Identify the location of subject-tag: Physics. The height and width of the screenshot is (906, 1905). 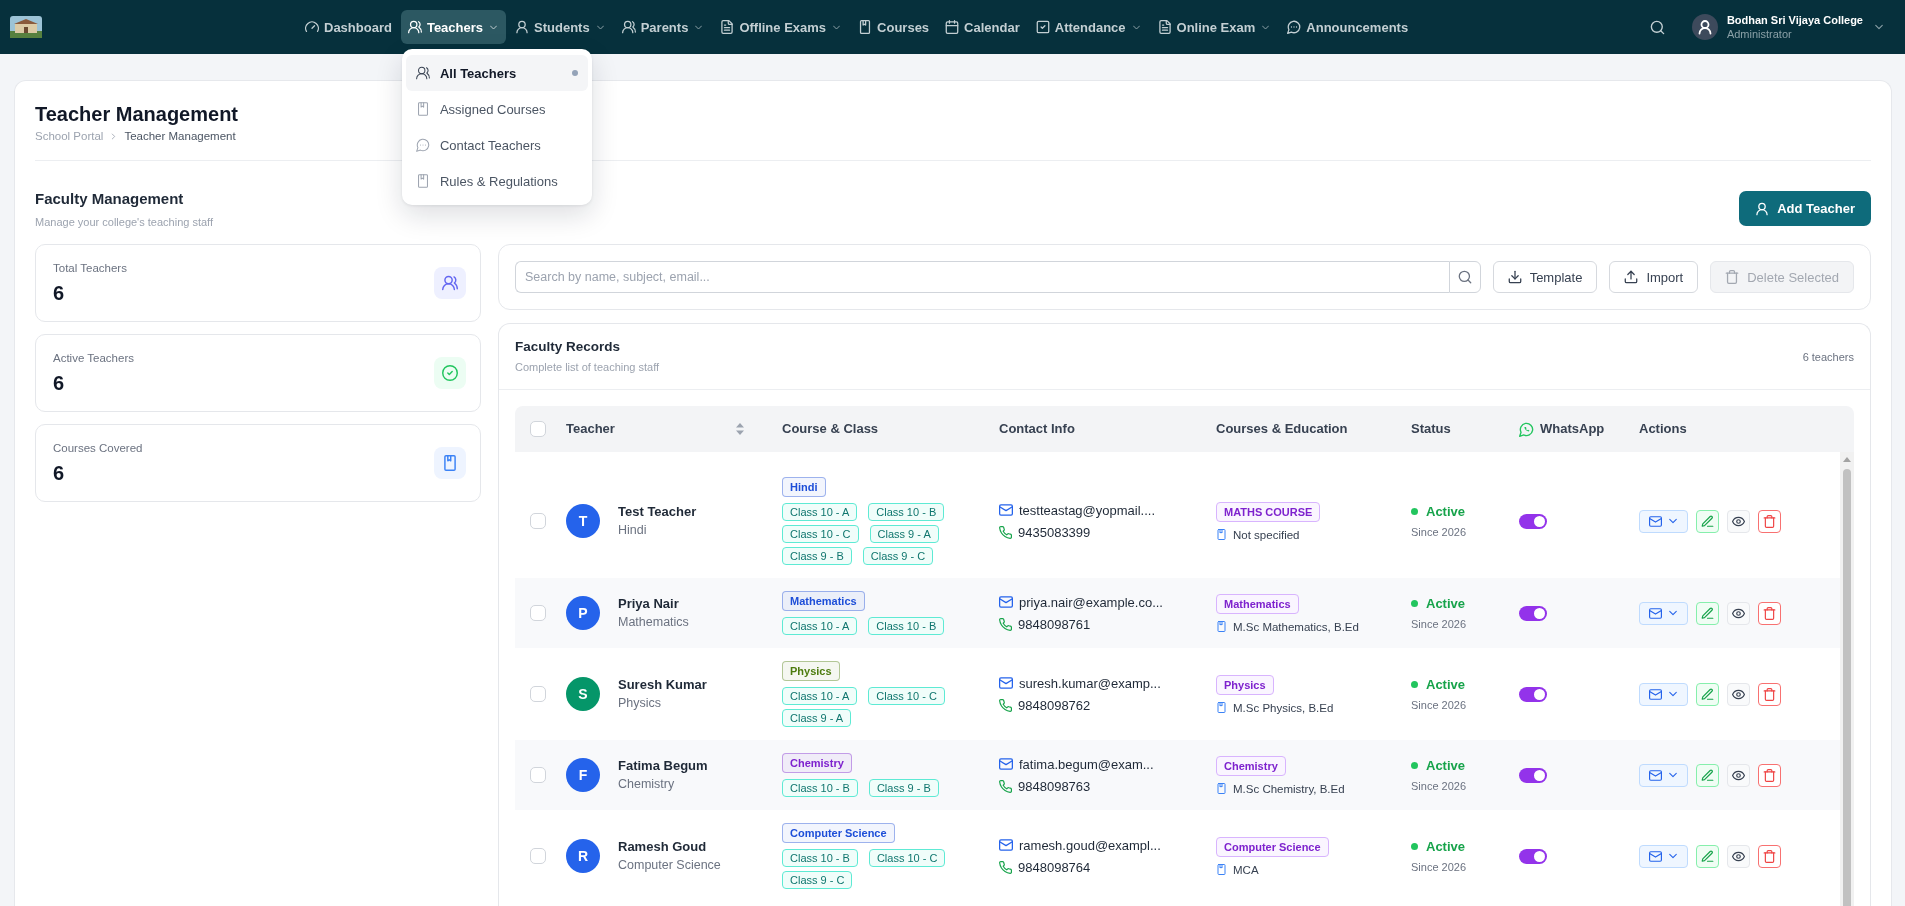
(811, 671).